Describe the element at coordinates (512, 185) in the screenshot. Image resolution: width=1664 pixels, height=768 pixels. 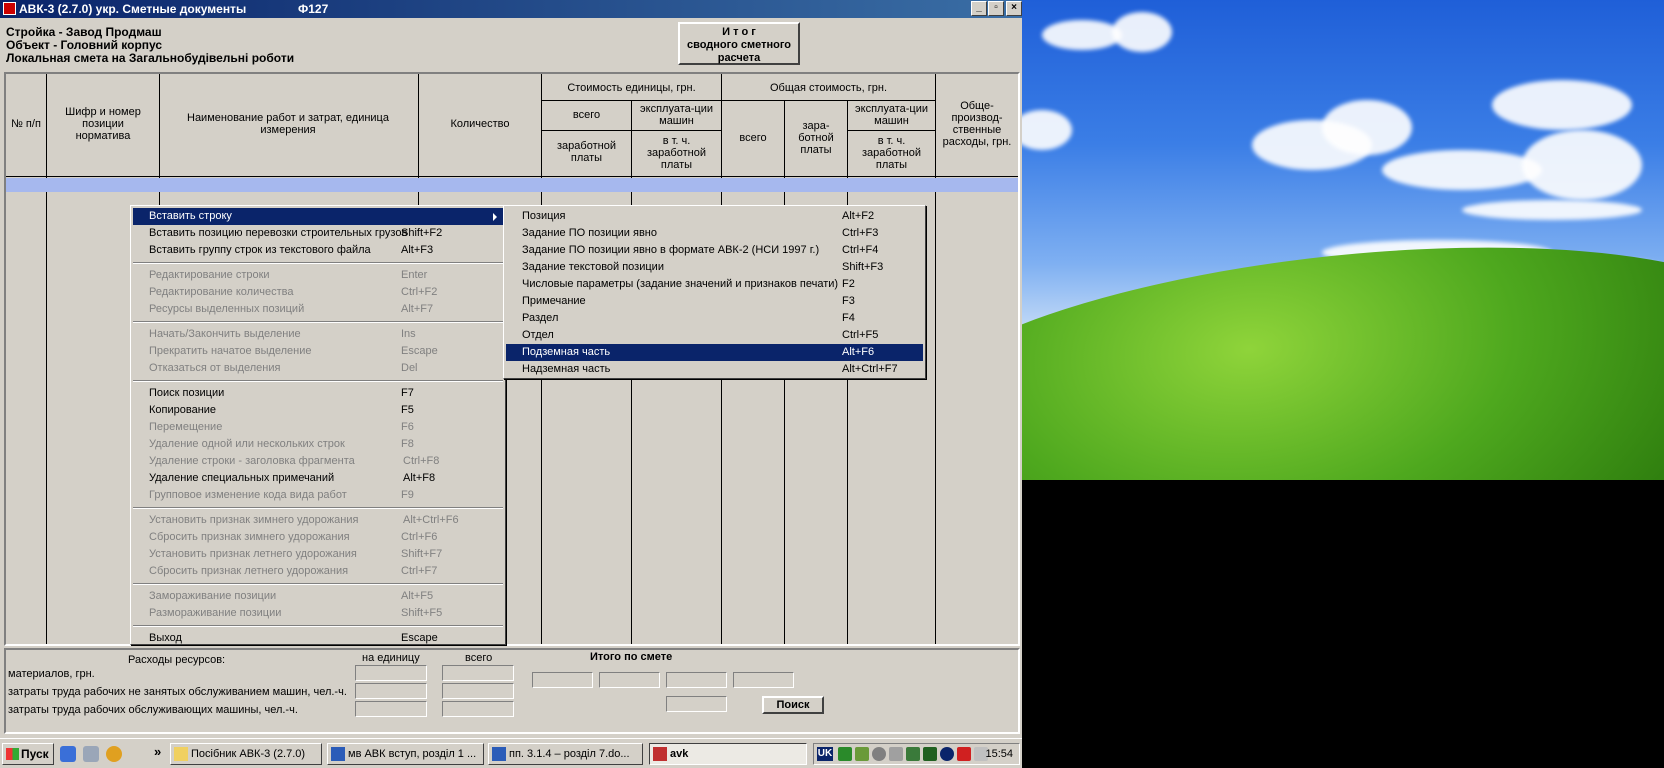
I see `selected-row` at that location.